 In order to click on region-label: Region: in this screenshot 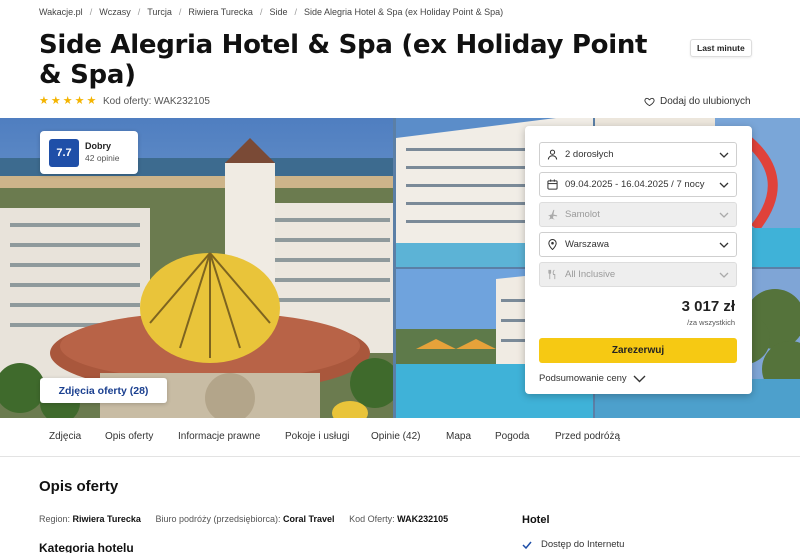, I will do `click(55, 519)`.